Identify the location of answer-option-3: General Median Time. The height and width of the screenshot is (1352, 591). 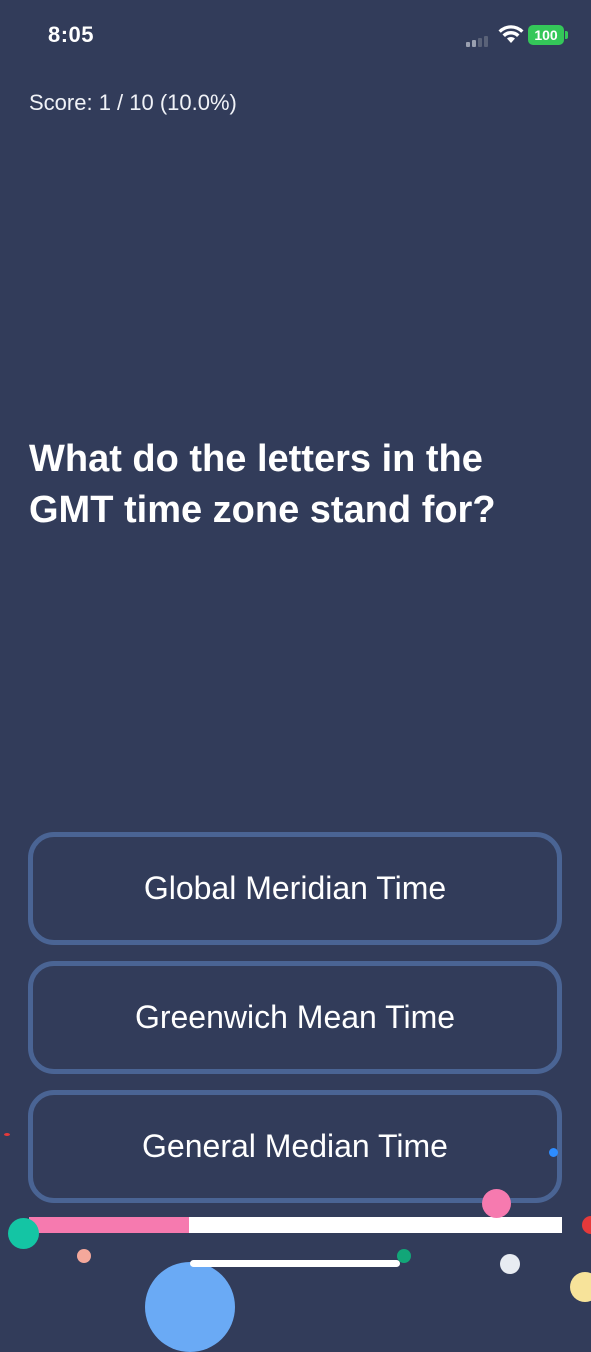
(295, 1146).